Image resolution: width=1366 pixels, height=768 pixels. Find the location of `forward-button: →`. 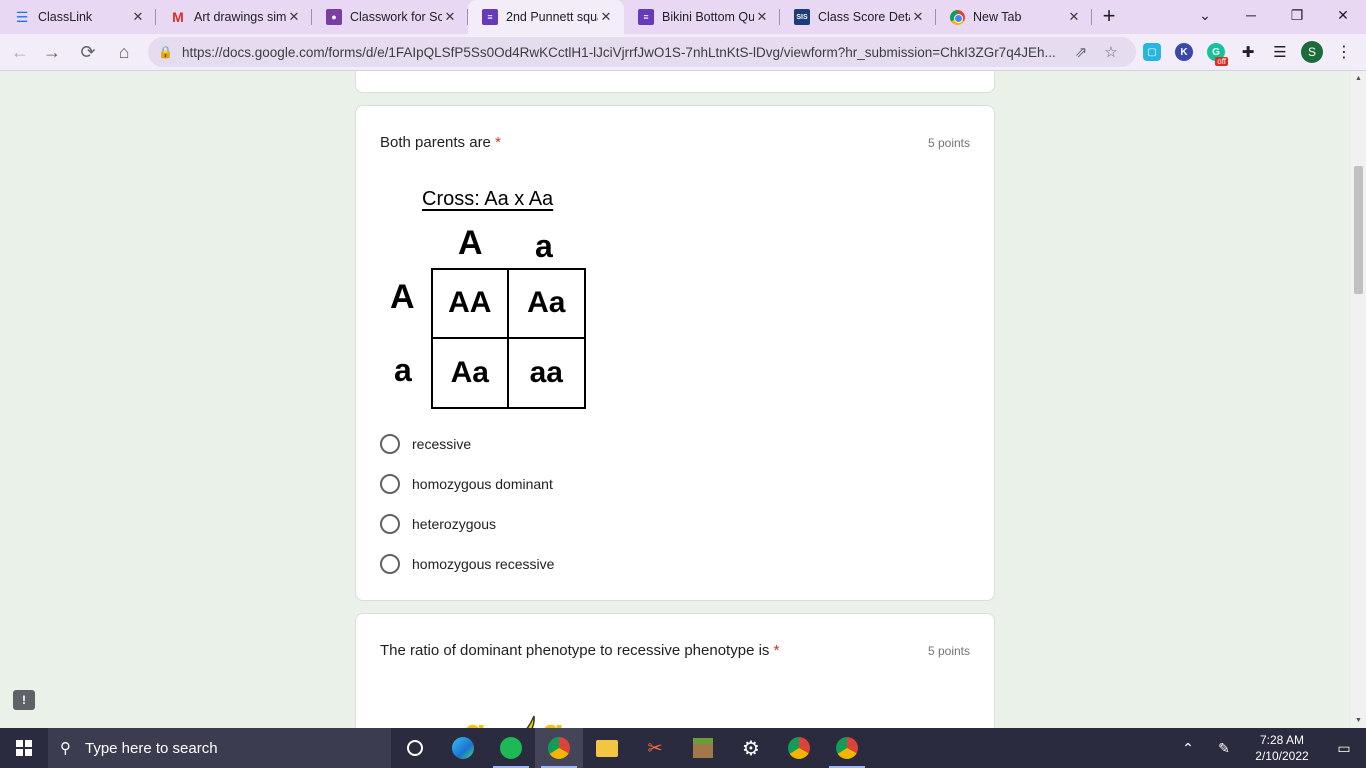

forward-button: → is located at coordinates (52, 52).